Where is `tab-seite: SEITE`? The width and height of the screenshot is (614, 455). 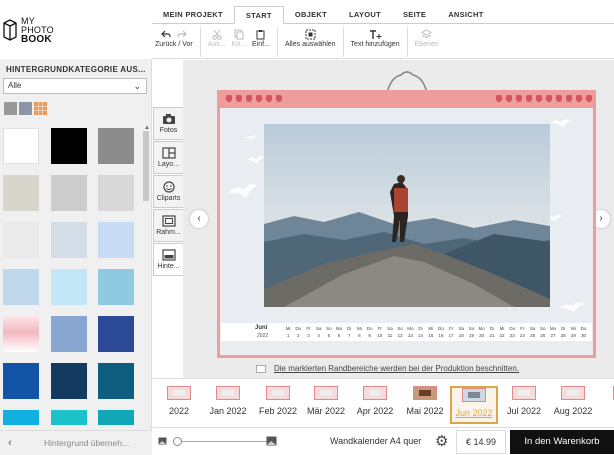
tab-seite: SEITE is located at coordinates (414, 14).